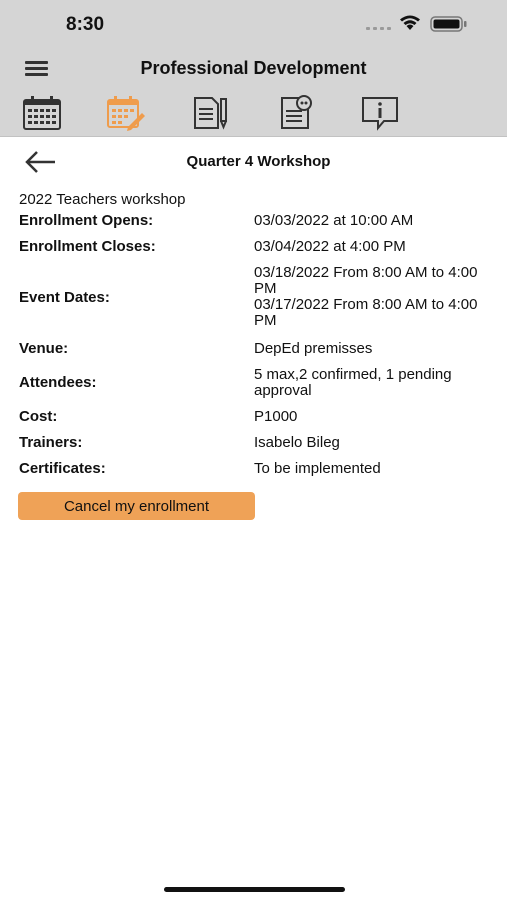 This screenshot has width=507, height=900. What do you see at coordinates (87, 246) in the screenshot?
I see `field-label: Enrollment Closes:` at bounding box center [87, 246].